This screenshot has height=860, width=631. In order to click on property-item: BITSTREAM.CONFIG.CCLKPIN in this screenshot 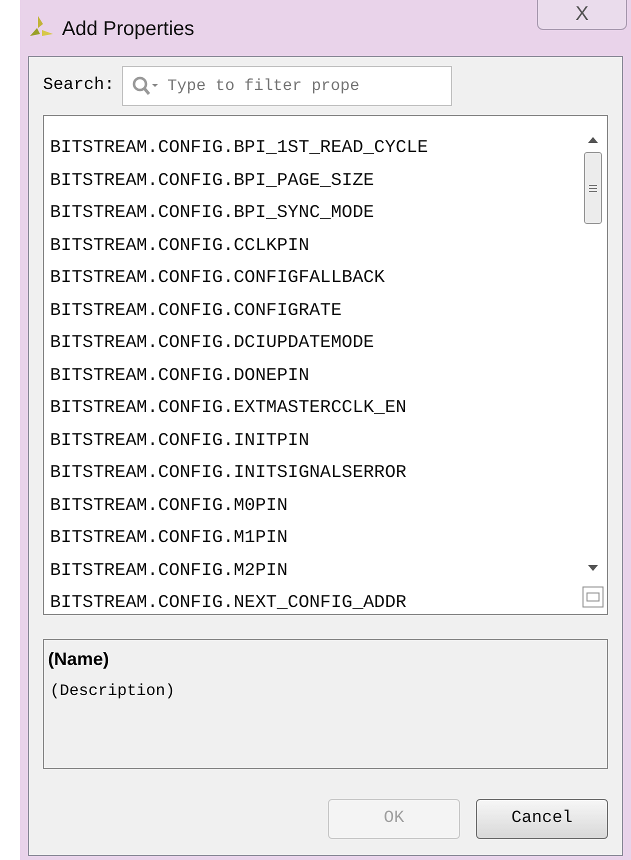, I will do `click(314, 246)`.